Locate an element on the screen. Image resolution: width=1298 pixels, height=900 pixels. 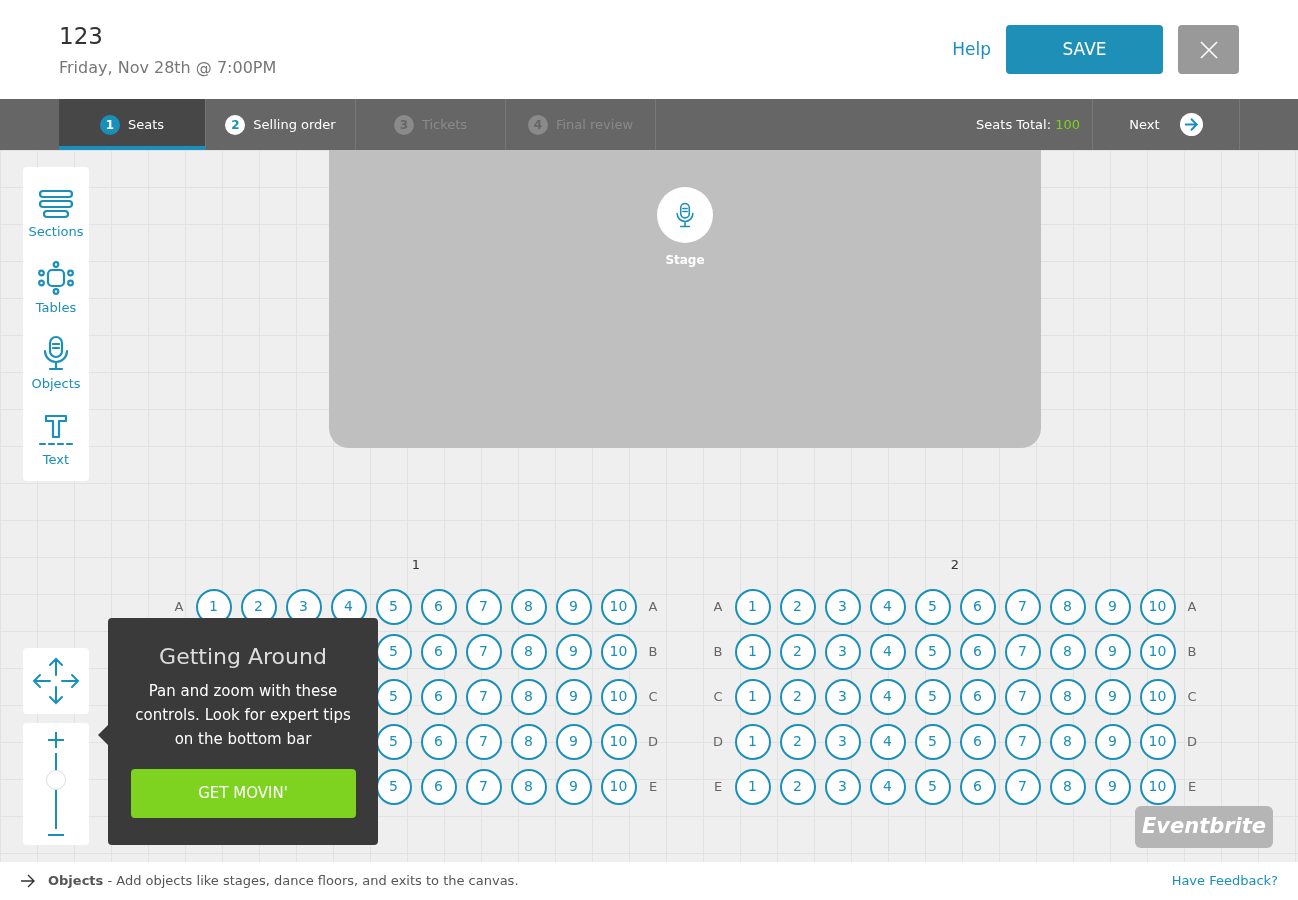
zoom-in-icon is located at coordinates (56, 740).